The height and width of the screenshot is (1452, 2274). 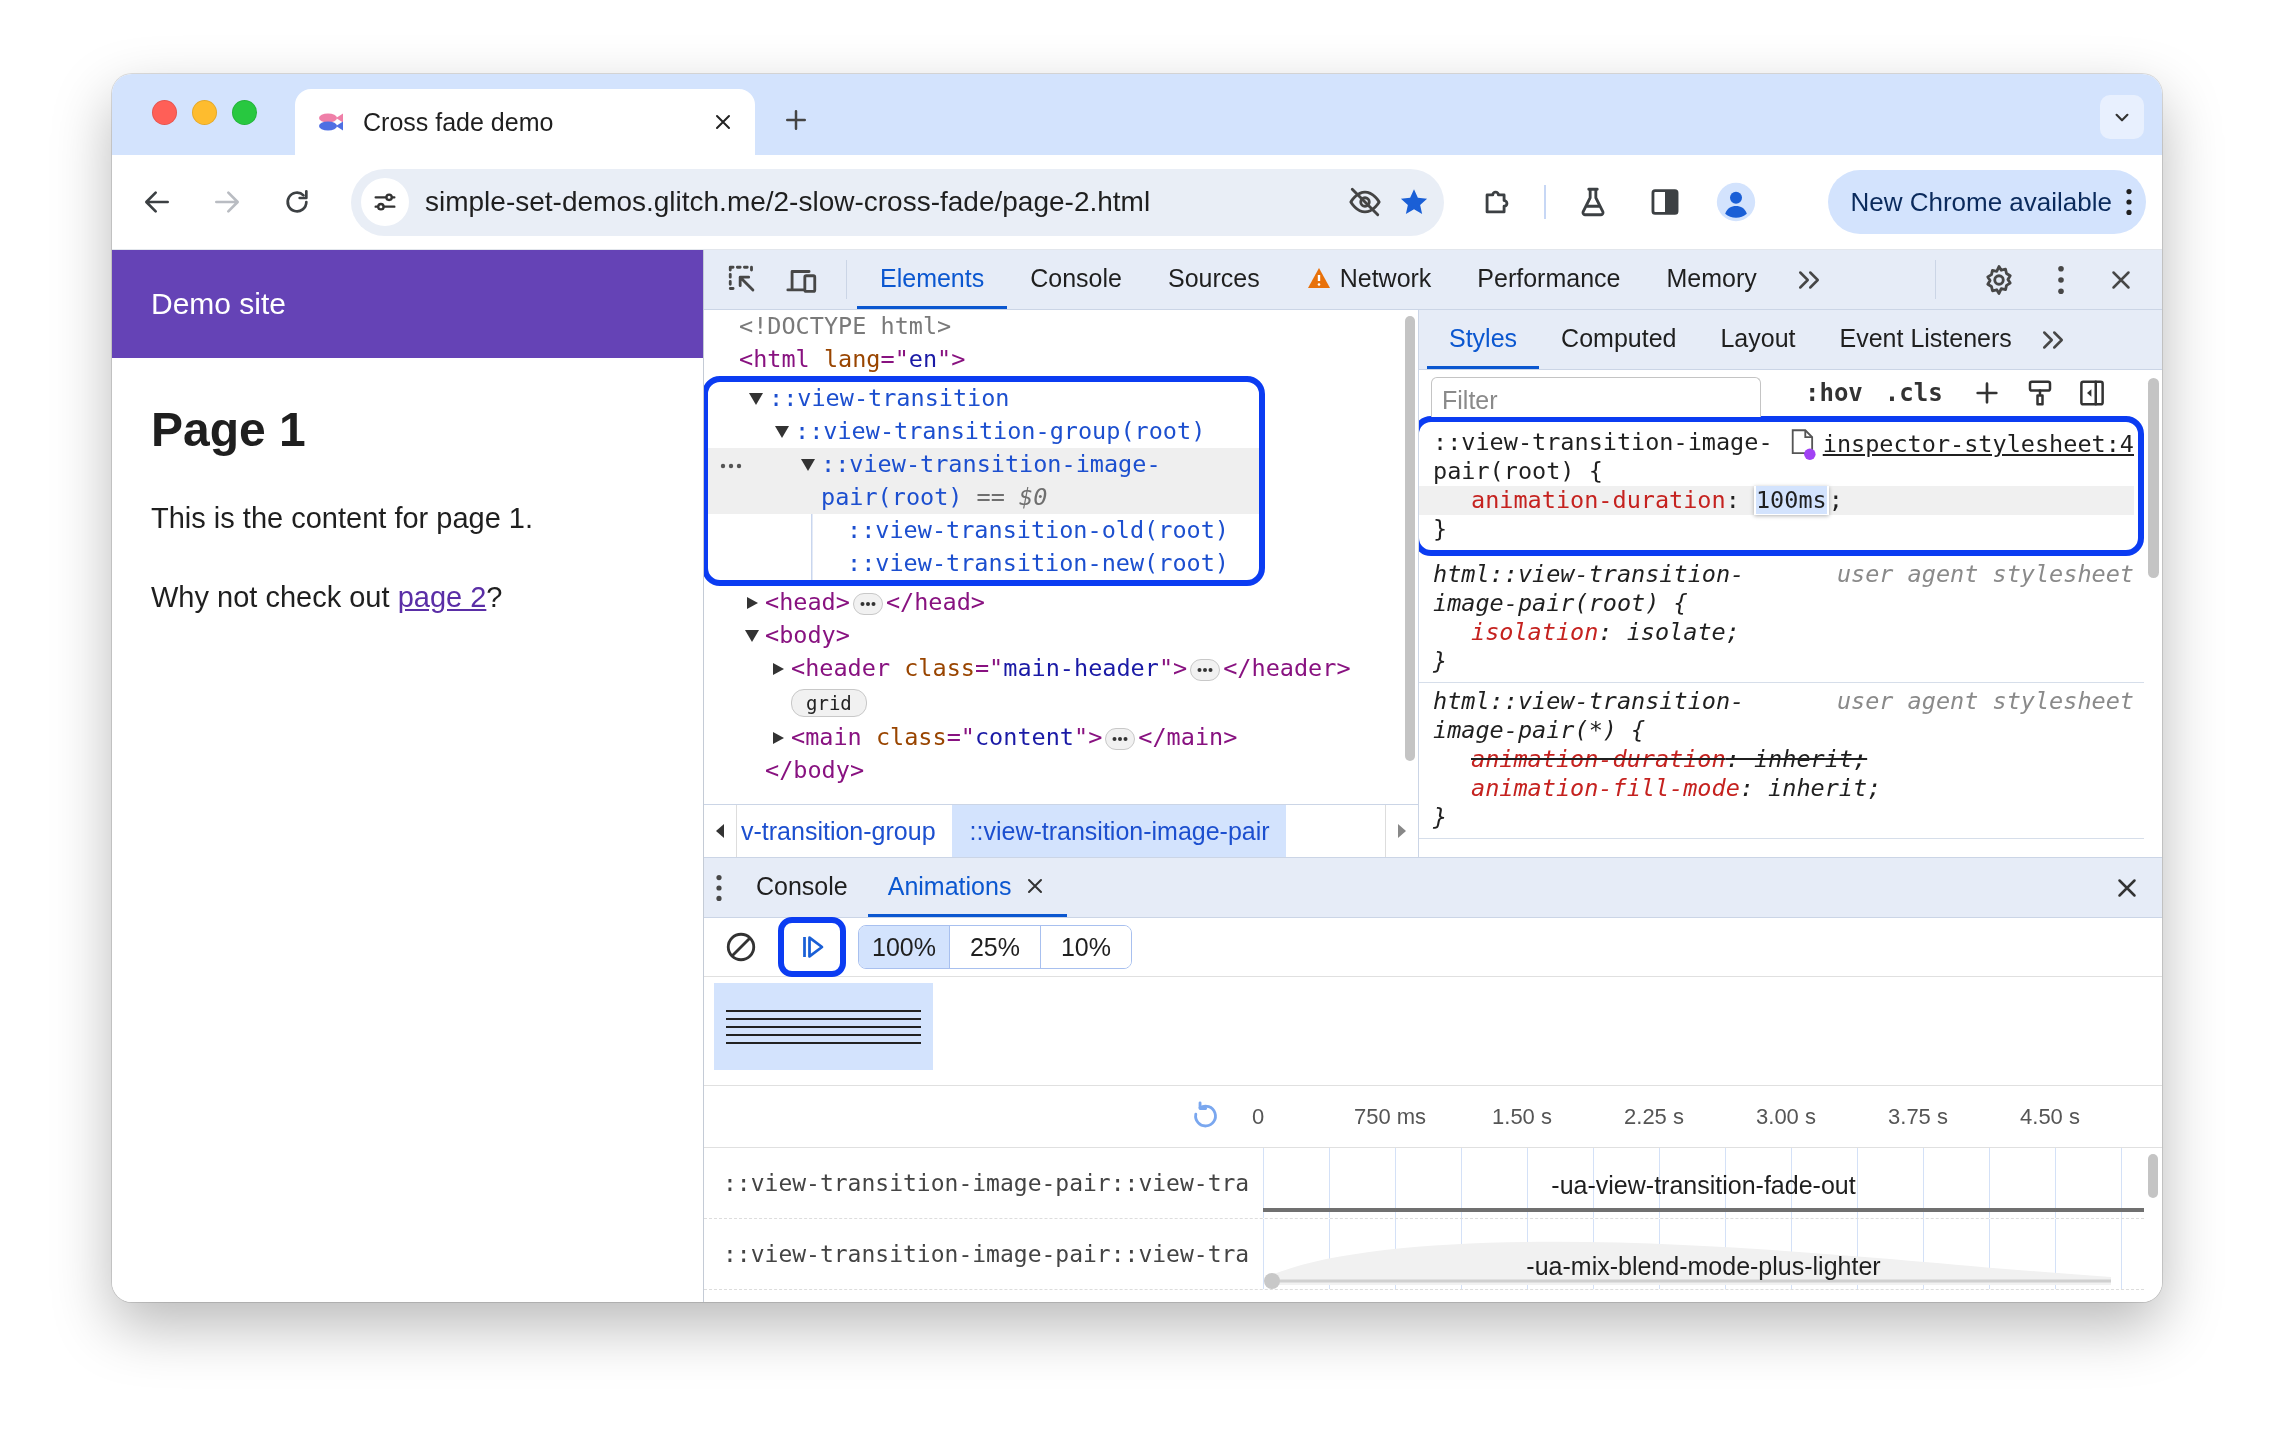 What do you see at coordinates (2050, 1116) in the screenshot?
I see `time-tick: 4.50 s` at bounding box center [2050, 1116].